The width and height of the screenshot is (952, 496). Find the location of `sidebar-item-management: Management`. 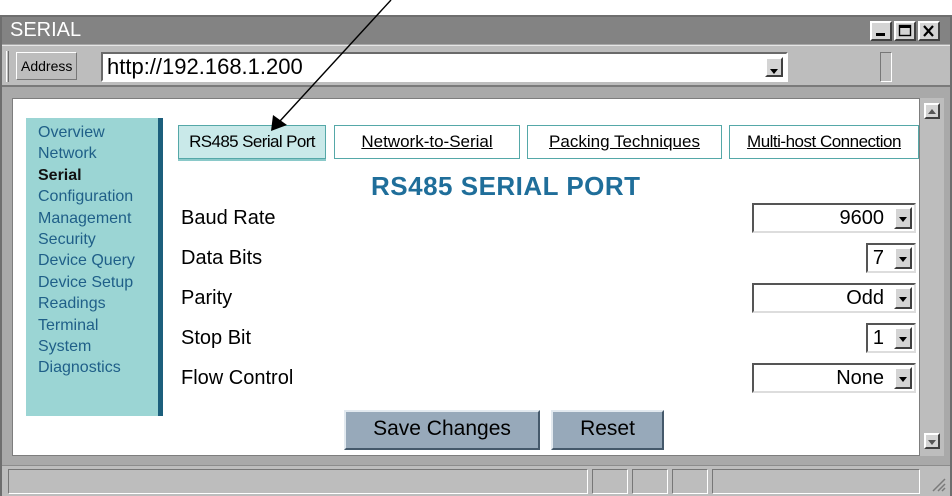

sidebar-item-management: Management is located at coordinates (92, 221).